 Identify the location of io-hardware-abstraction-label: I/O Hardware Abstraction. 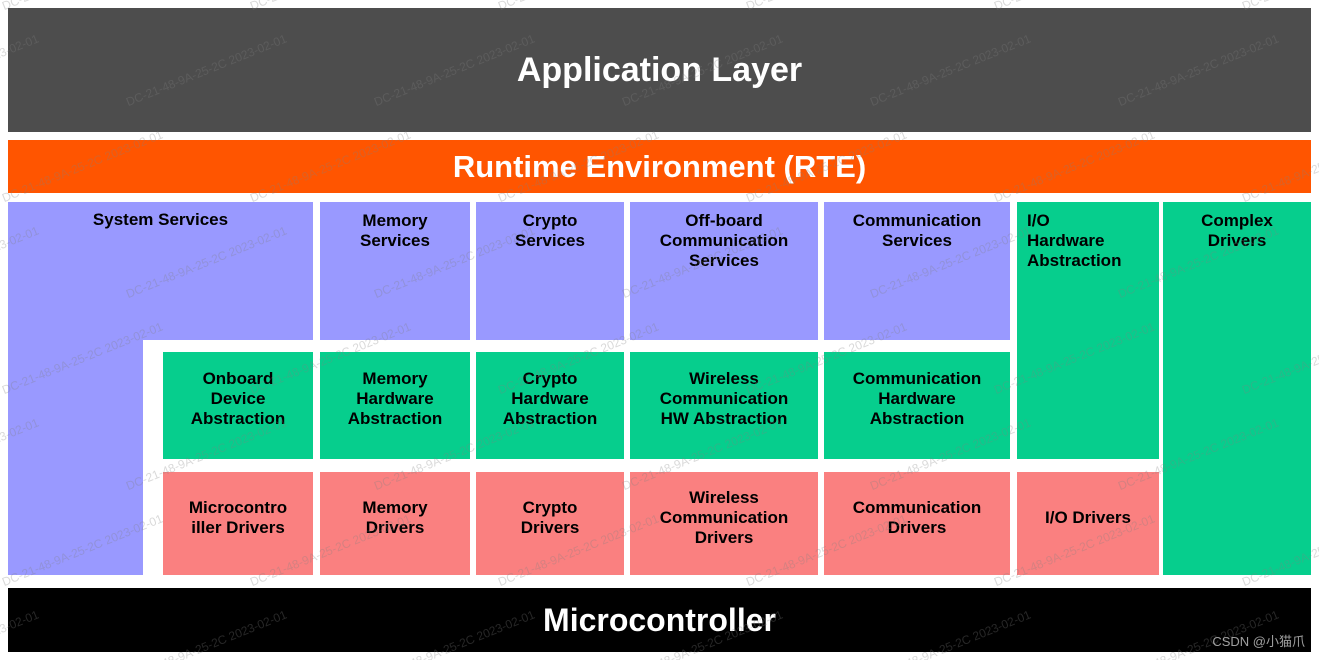
(1074, 241).